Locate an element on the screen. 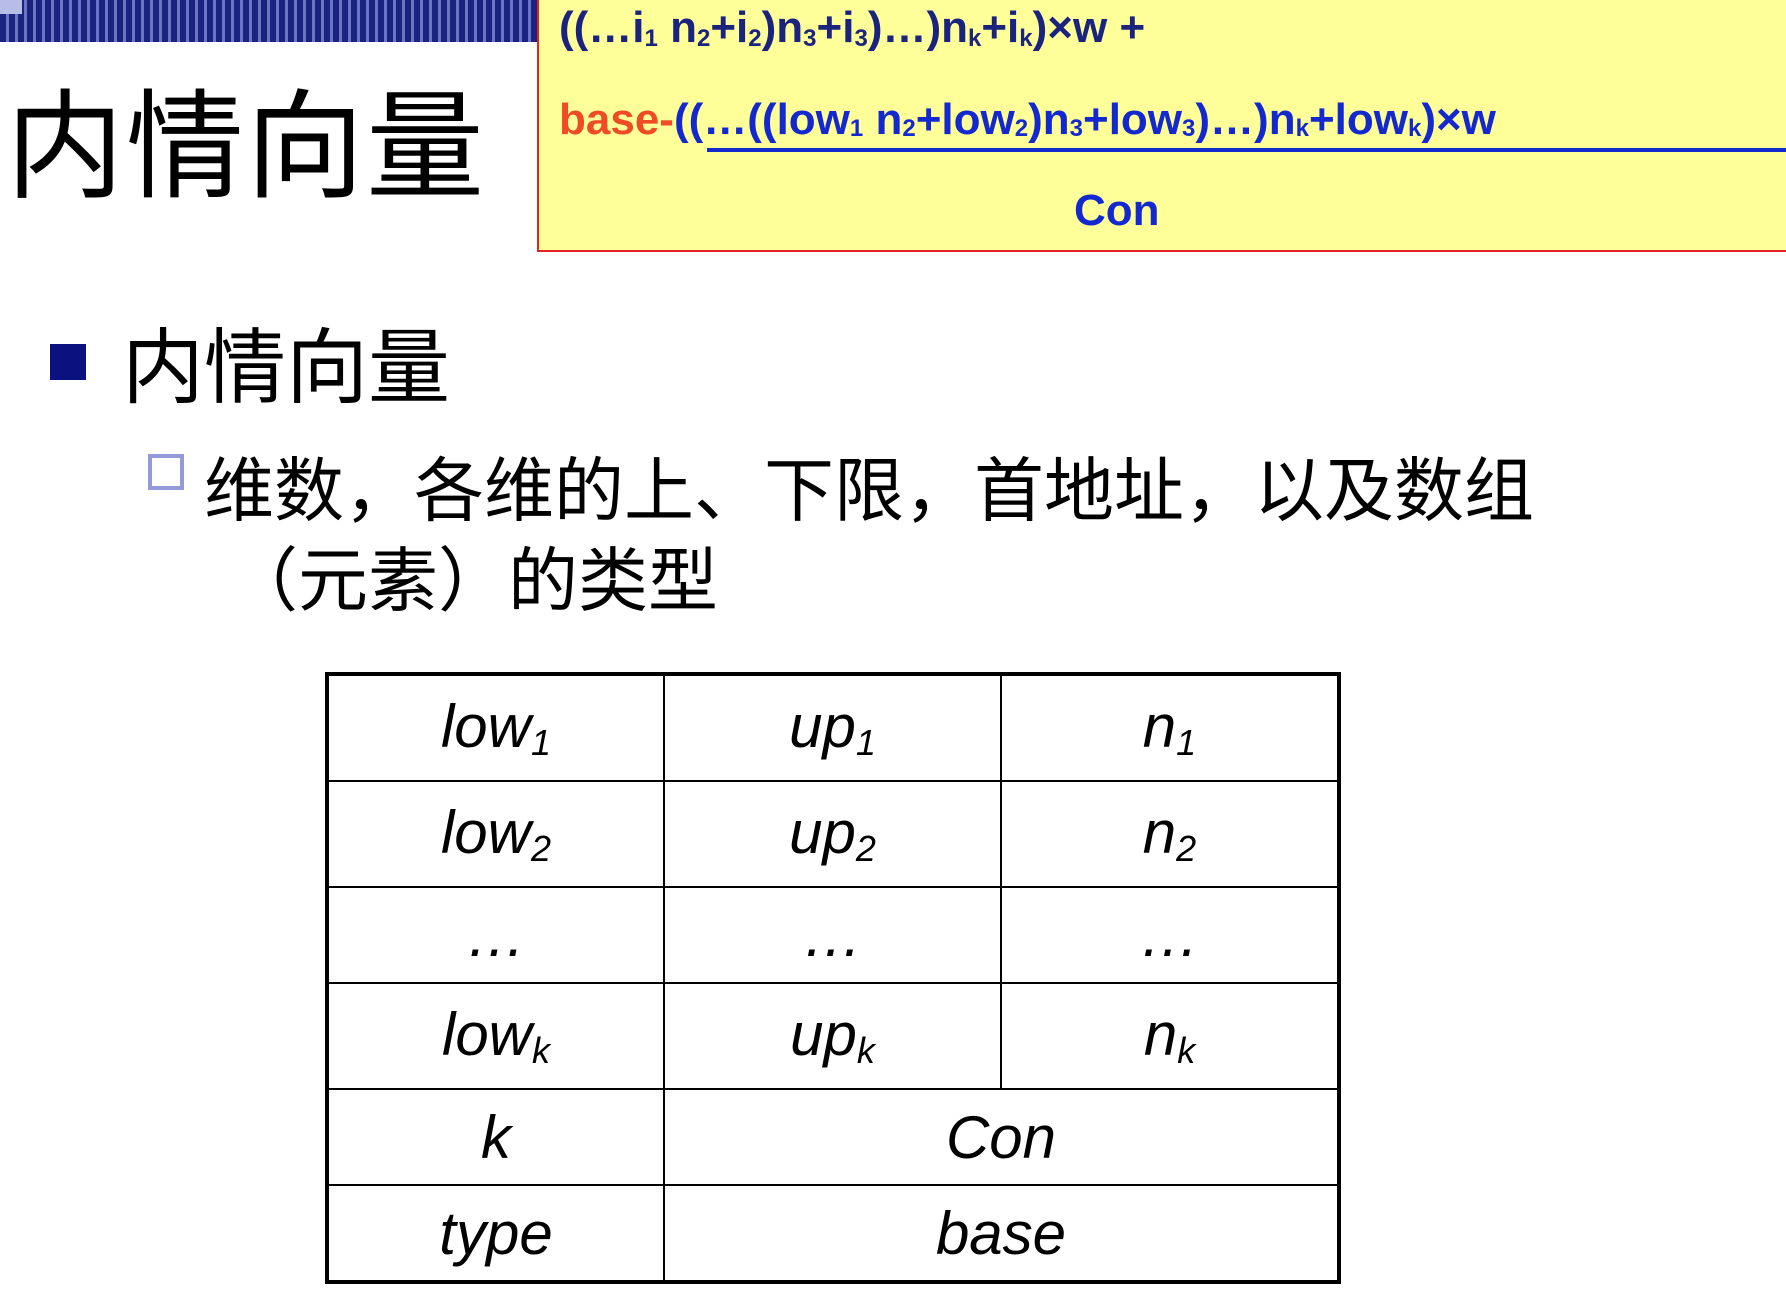  table-row: low2 up2 n2 is located at coordinates (833, 834).